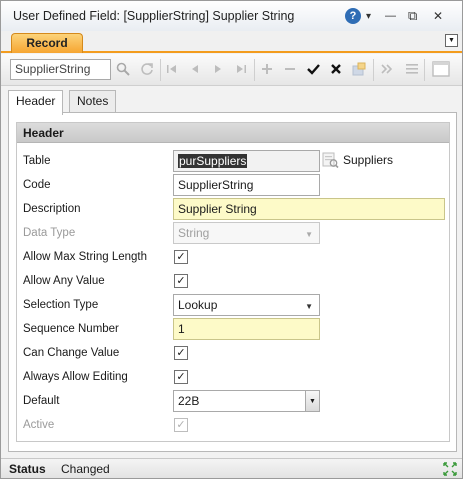 This screenshot has width=463, height=480. I want to click on allow-max-string-length-checkbox: ✓, so click(181, 257).